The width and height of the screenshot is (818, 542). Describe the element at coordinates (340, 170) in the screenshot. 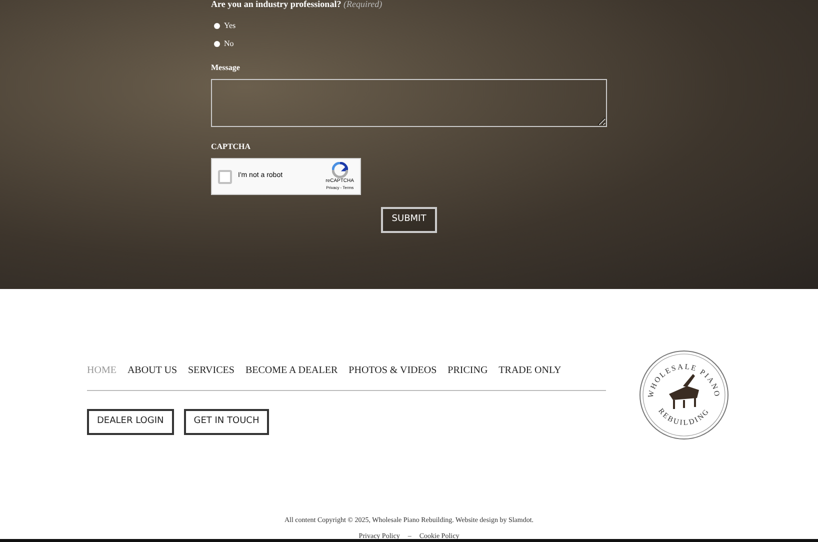

I see `recaptcha-icon` at that location.